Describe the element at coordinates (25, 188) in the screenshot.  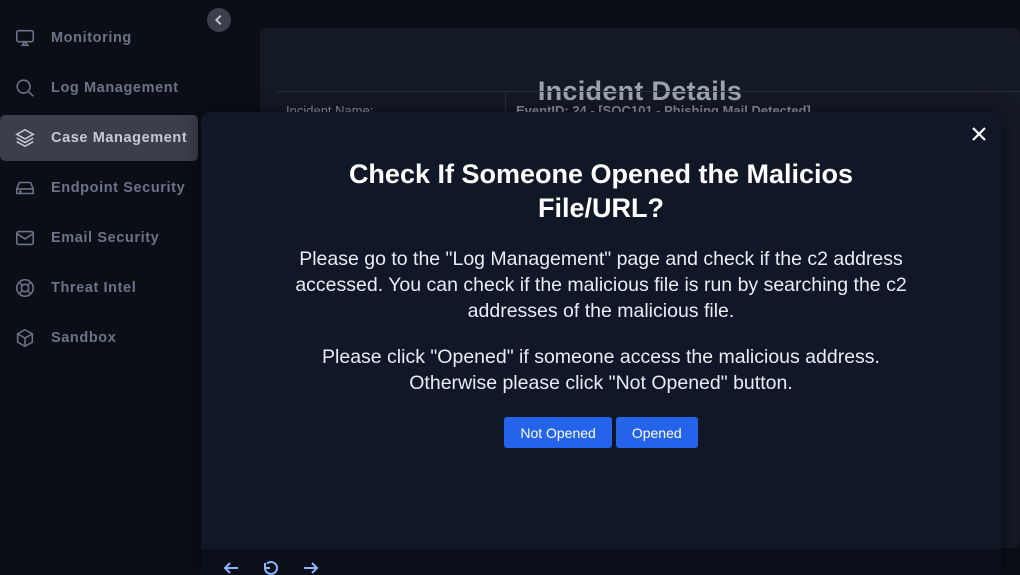
I see `hard-drive-icon` at that location.